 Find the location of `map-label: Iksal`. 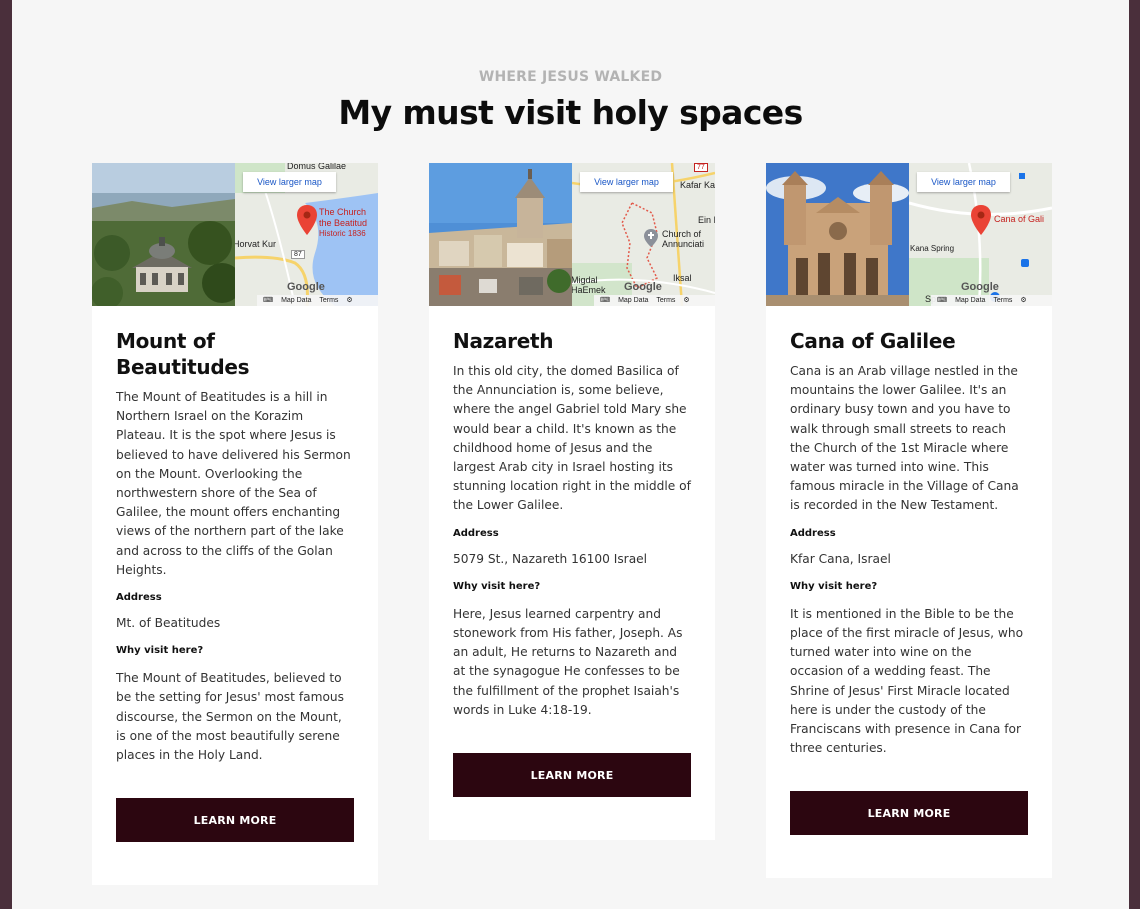

map-label: Iksal is located at coordinates (682, 278).